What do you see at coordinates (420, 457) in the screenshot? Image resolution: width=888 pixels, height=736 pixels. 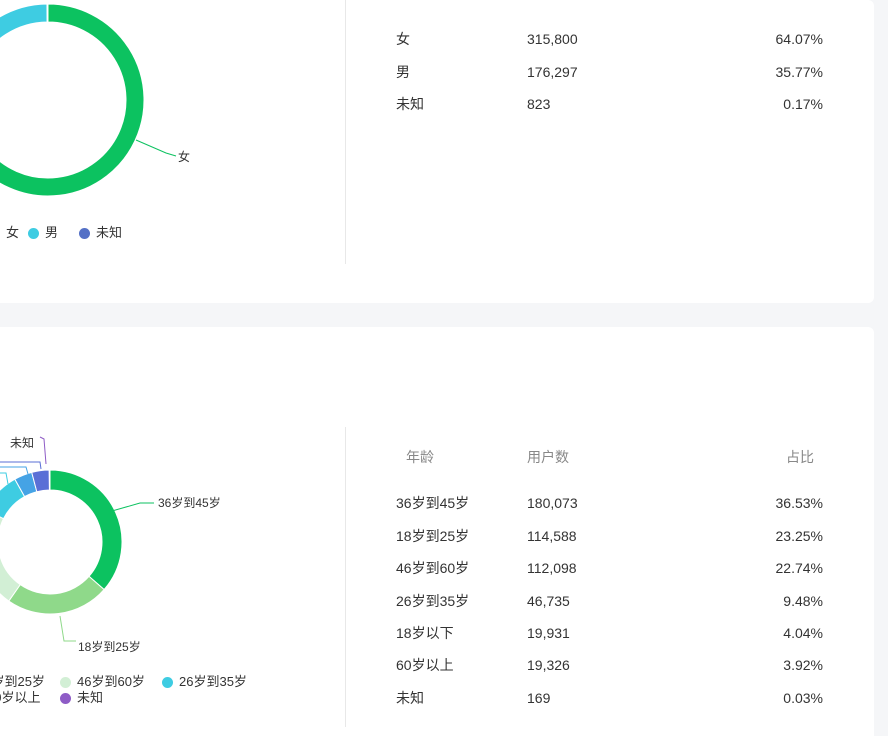 I see `header-age: 年龄` at bounding box center [420, 457].